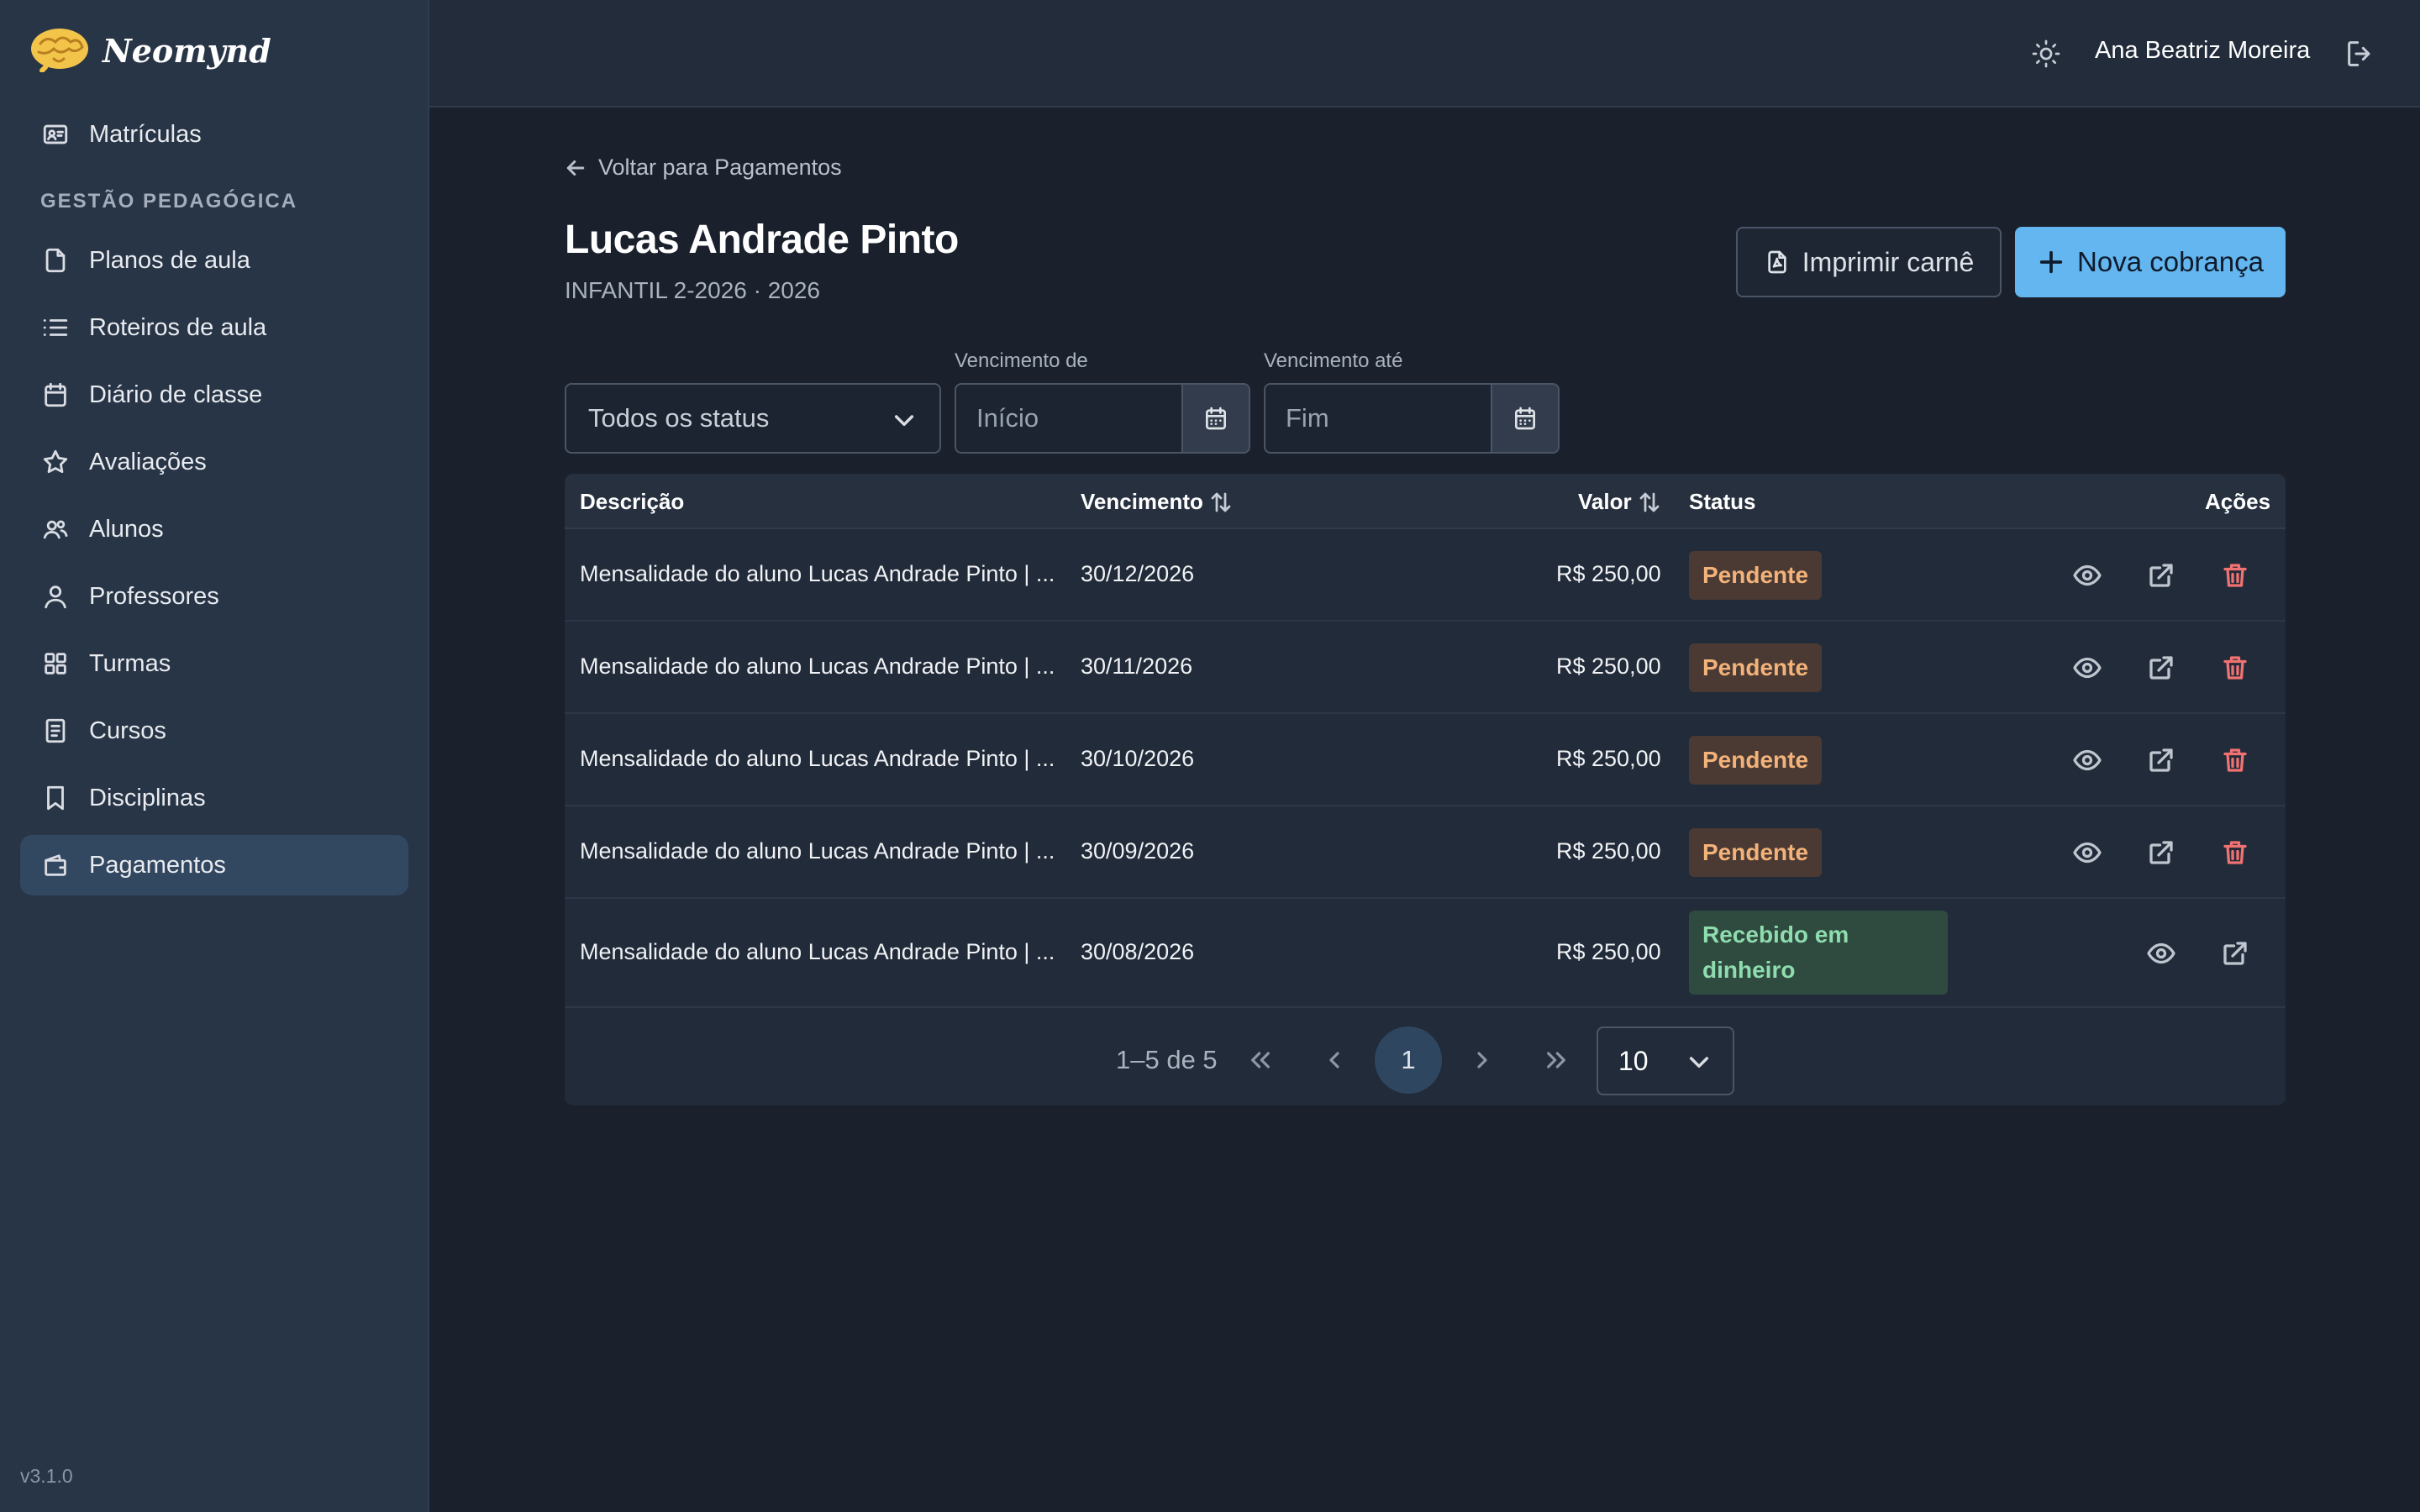  I want to click on brand: Neomynd, so click(150, 50).